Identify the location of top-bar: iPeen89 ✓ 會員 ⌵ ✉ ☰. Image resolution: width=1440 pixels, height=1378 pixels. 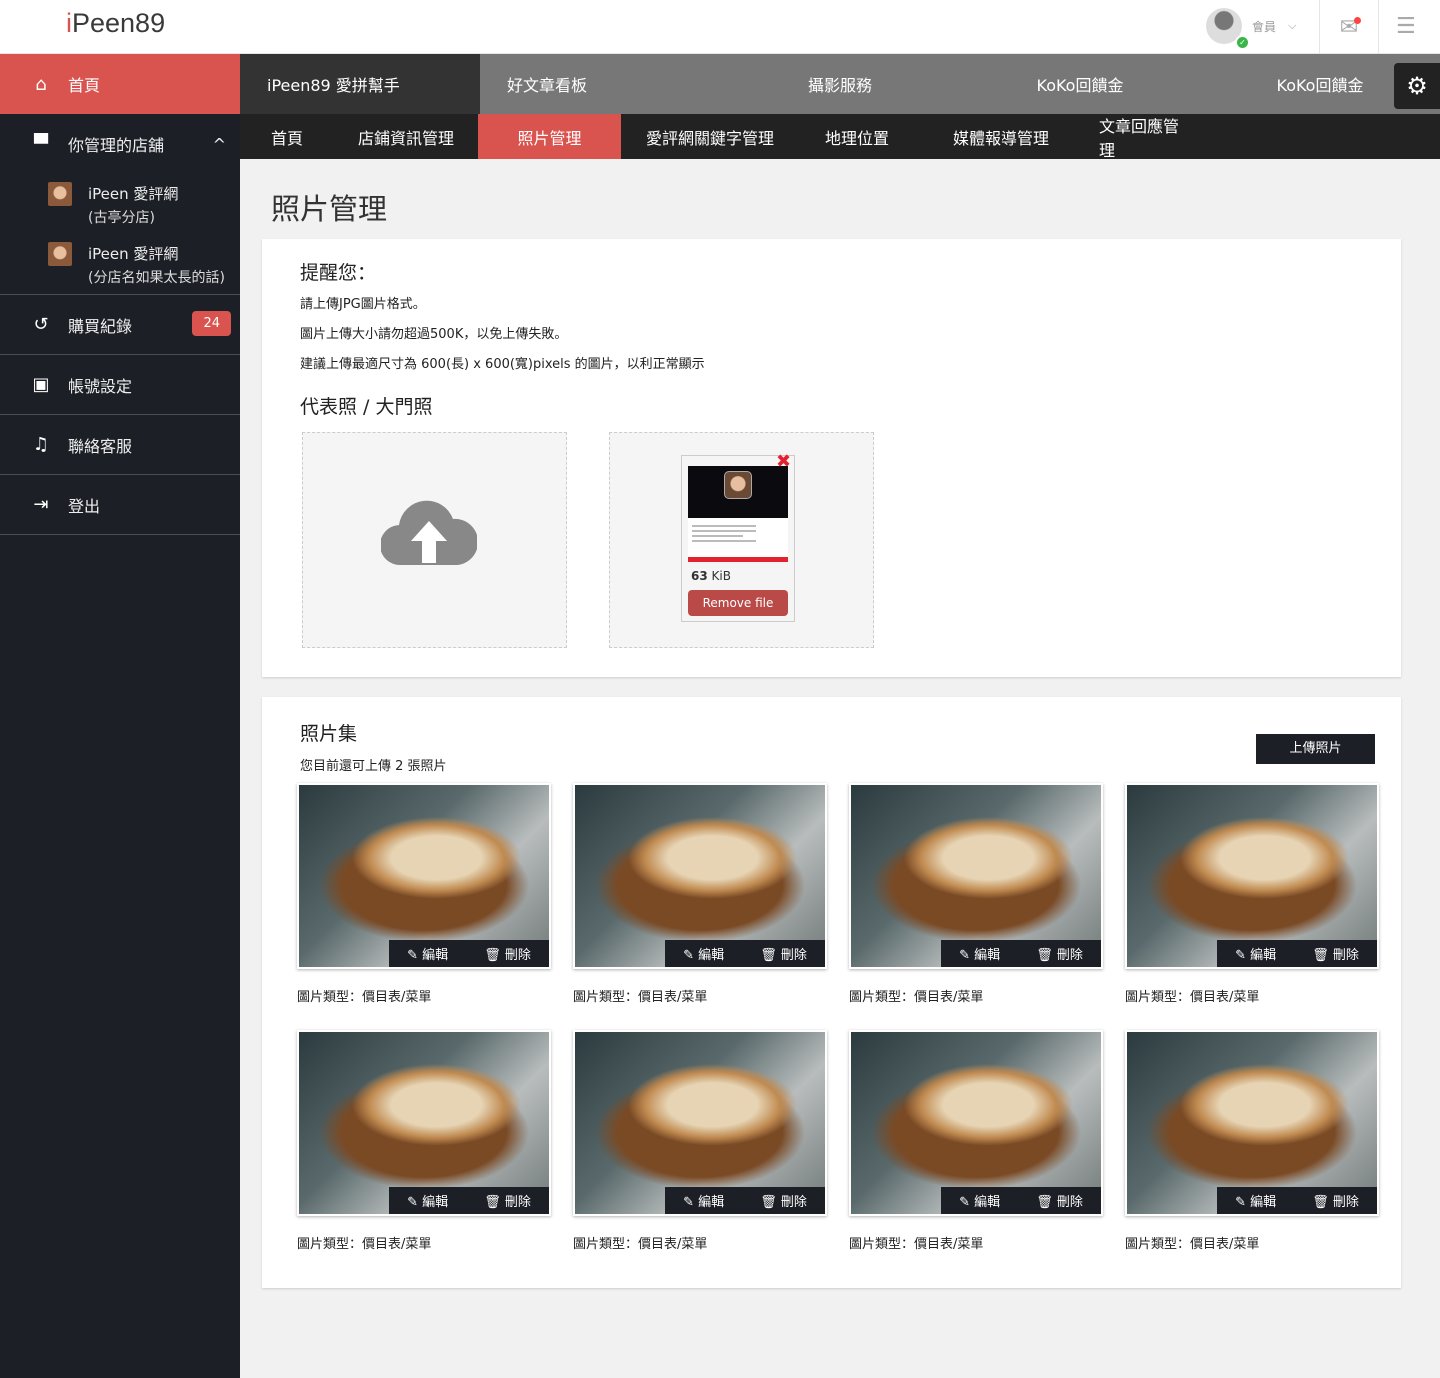
(720, 27).